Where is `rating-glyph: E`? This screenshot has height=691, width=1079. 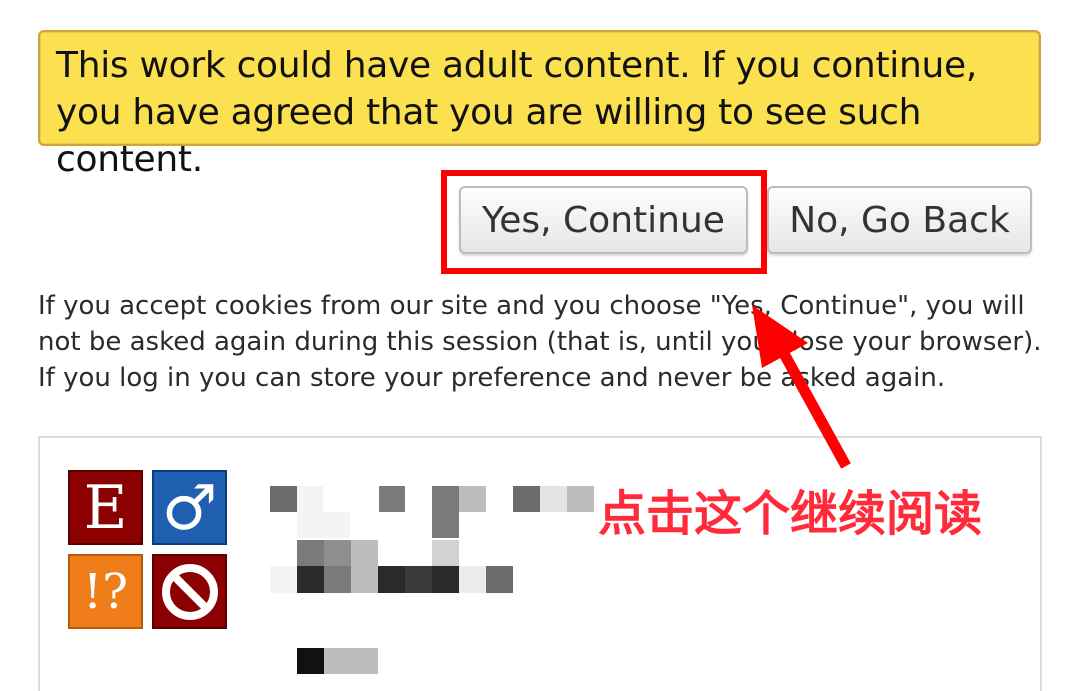
rating-glyph: E is located at coordinates (105, 507).